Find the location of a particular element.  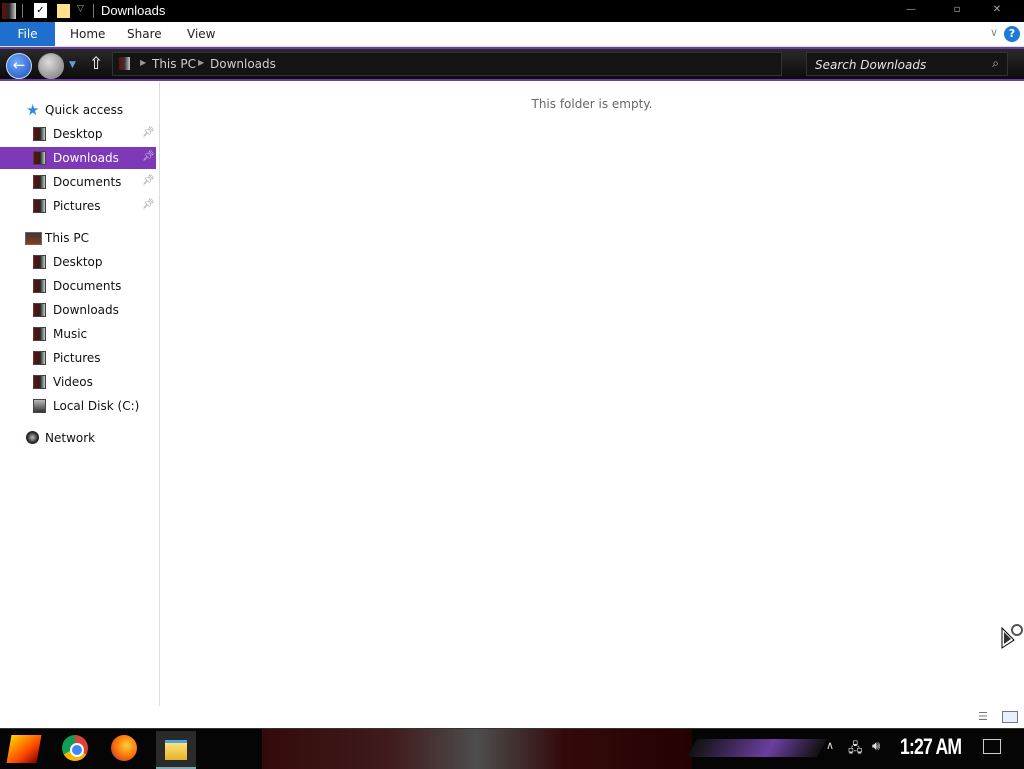

sidebar-item-pictures: Pictures 📌︎ is located at coordinates (78, 206).